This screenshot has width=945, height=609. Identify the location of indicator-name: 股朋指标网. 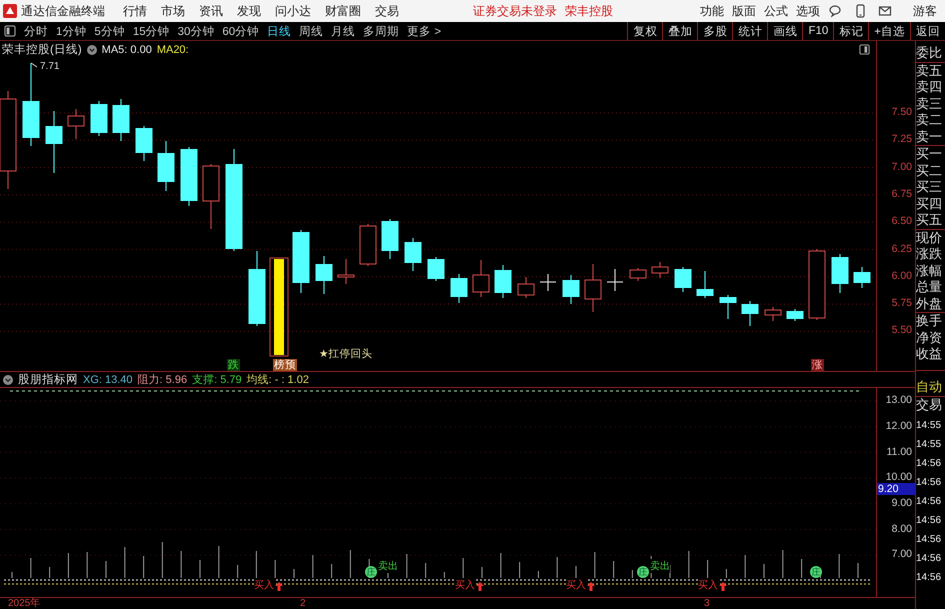
(48, 380).